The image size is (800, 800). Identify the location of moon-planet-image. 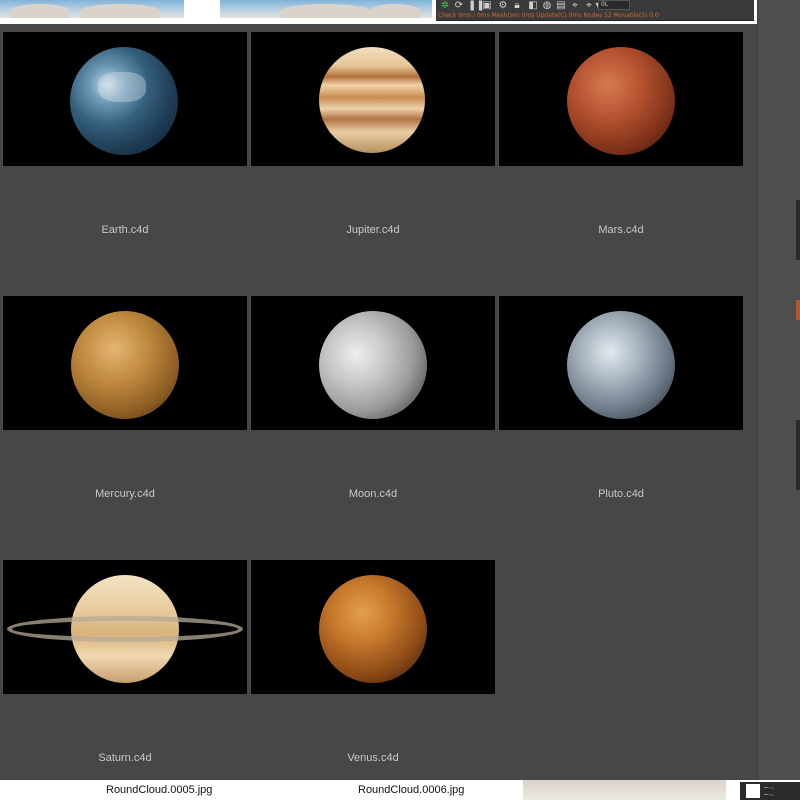
(373, 365).